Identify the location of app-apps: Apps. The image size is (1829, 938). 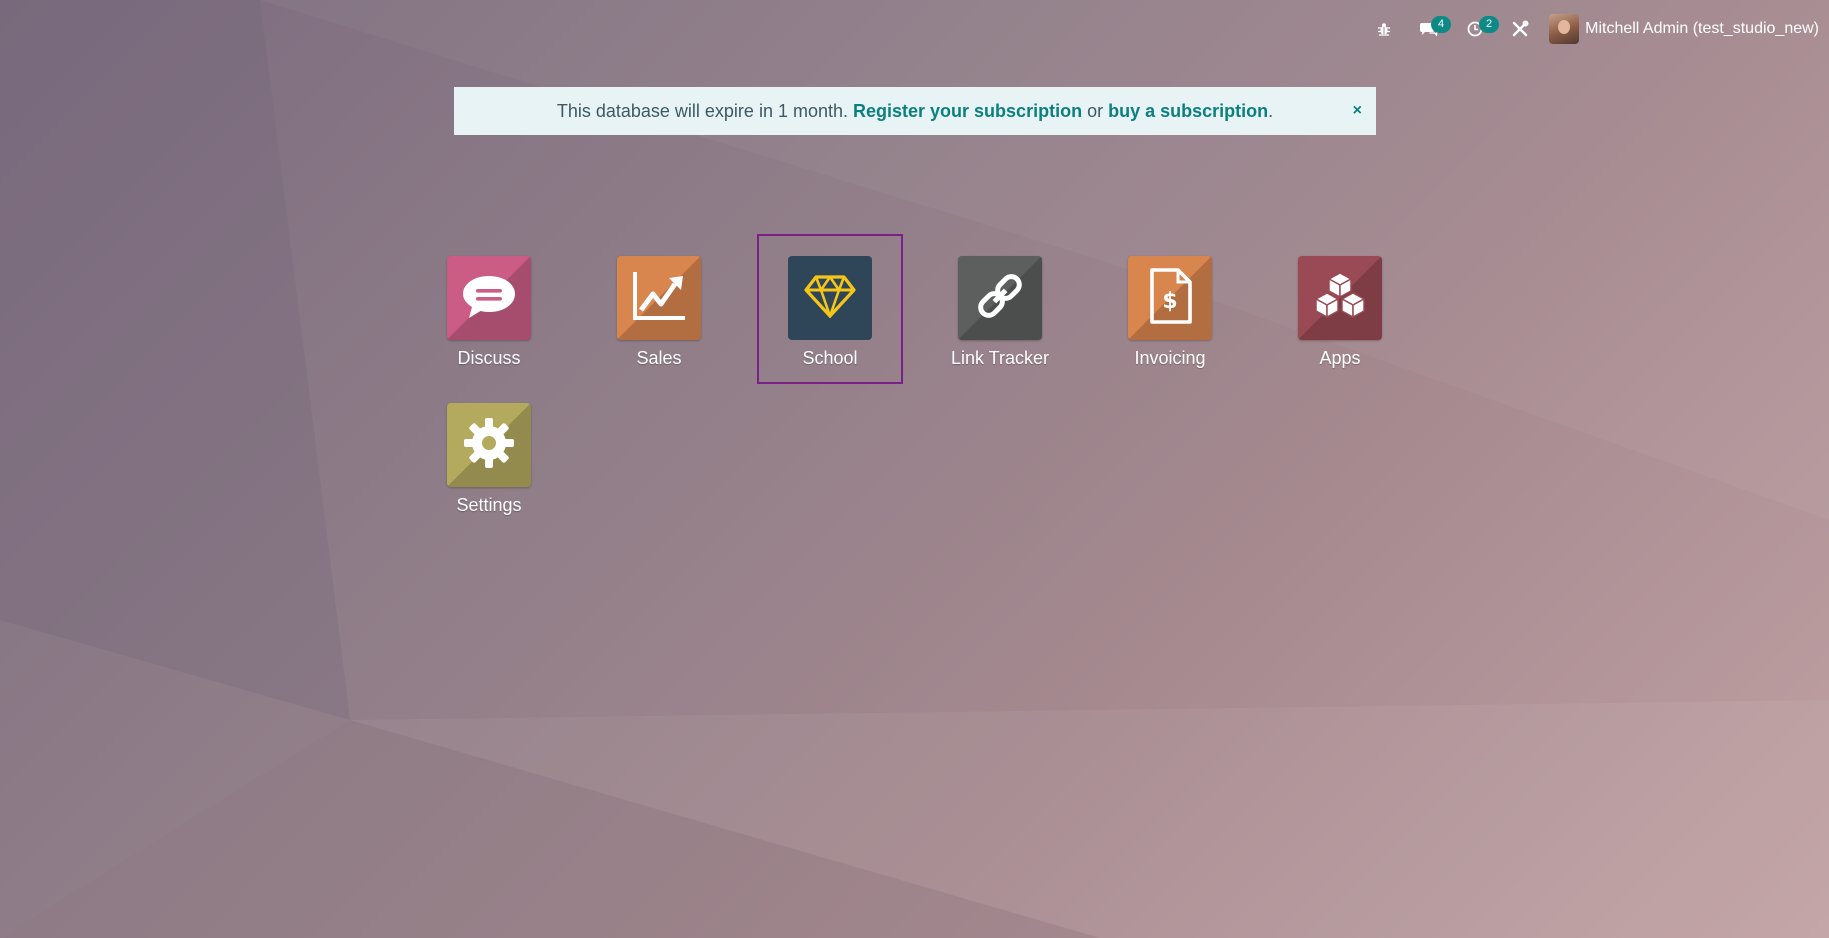
(1340, 309).